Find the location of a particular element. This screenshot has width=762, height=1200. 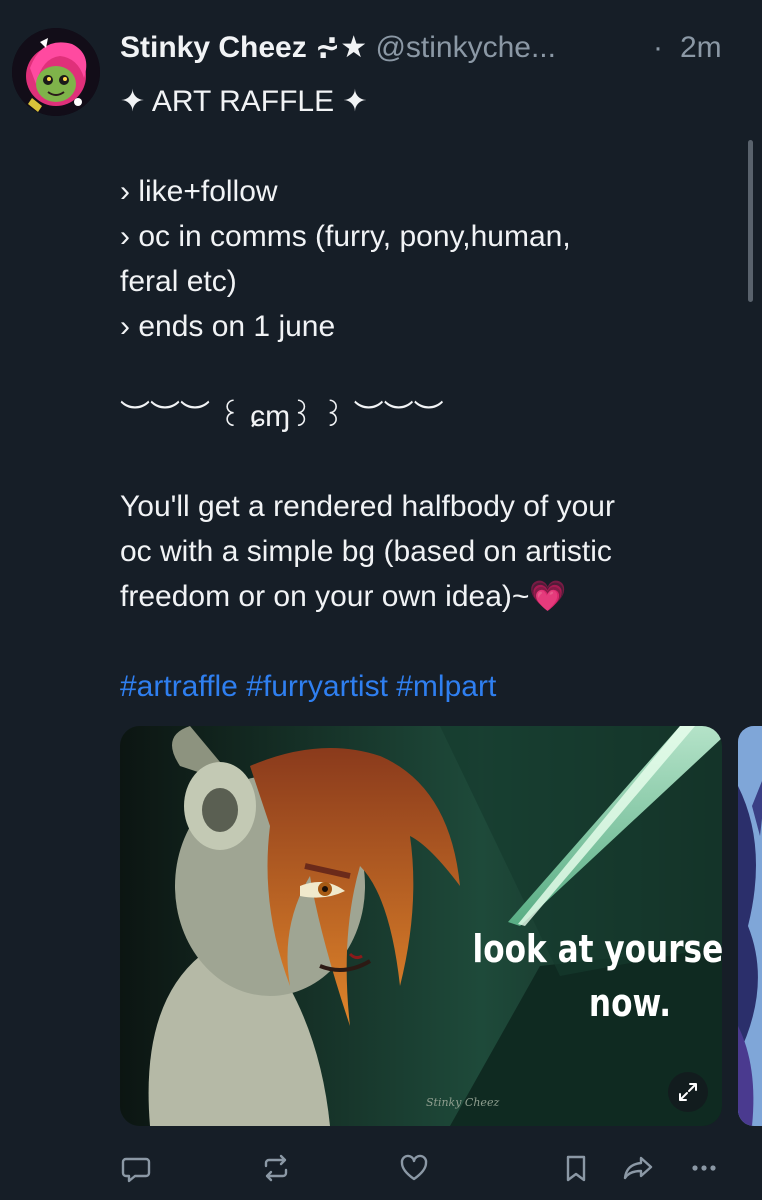

like-button is located at coordinates (414, 1168).